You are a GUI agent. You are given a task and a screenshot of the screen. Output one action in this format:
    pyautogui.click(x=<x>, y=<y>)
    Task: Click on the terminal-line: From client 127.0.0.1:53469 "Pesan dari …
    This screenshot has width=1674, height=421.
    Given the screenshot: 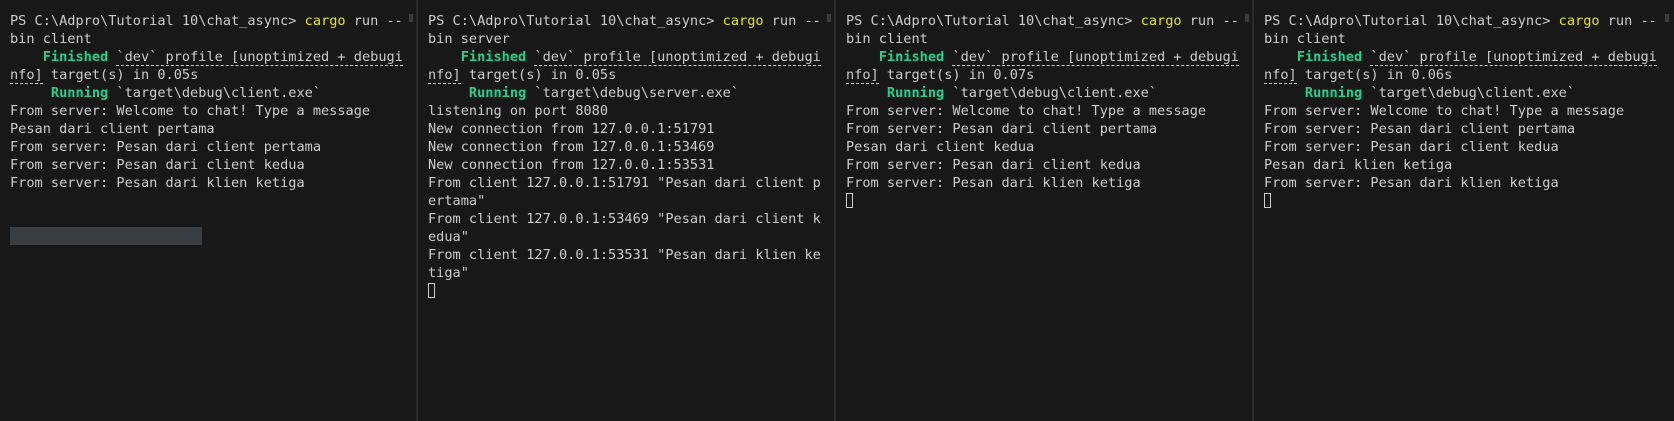 What is the action you would take?
    pyautogui.click(x=624, y=219)
    